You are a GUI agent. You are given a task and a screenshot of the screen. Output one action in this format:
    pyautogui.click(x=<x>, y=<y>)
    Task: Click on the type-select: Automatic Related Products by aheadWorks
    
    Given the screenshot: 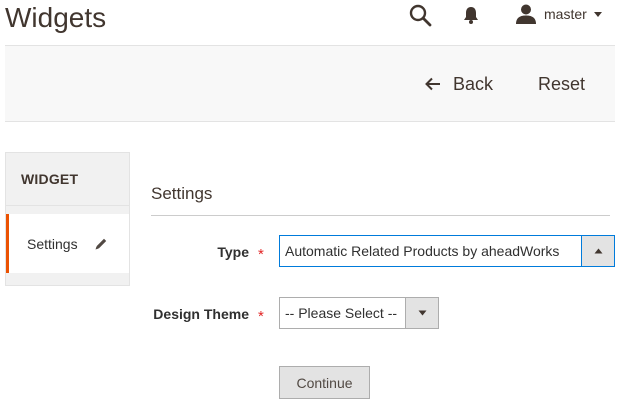 What is the action you would take?
    pyautogui.click(x=447, y=251)
    